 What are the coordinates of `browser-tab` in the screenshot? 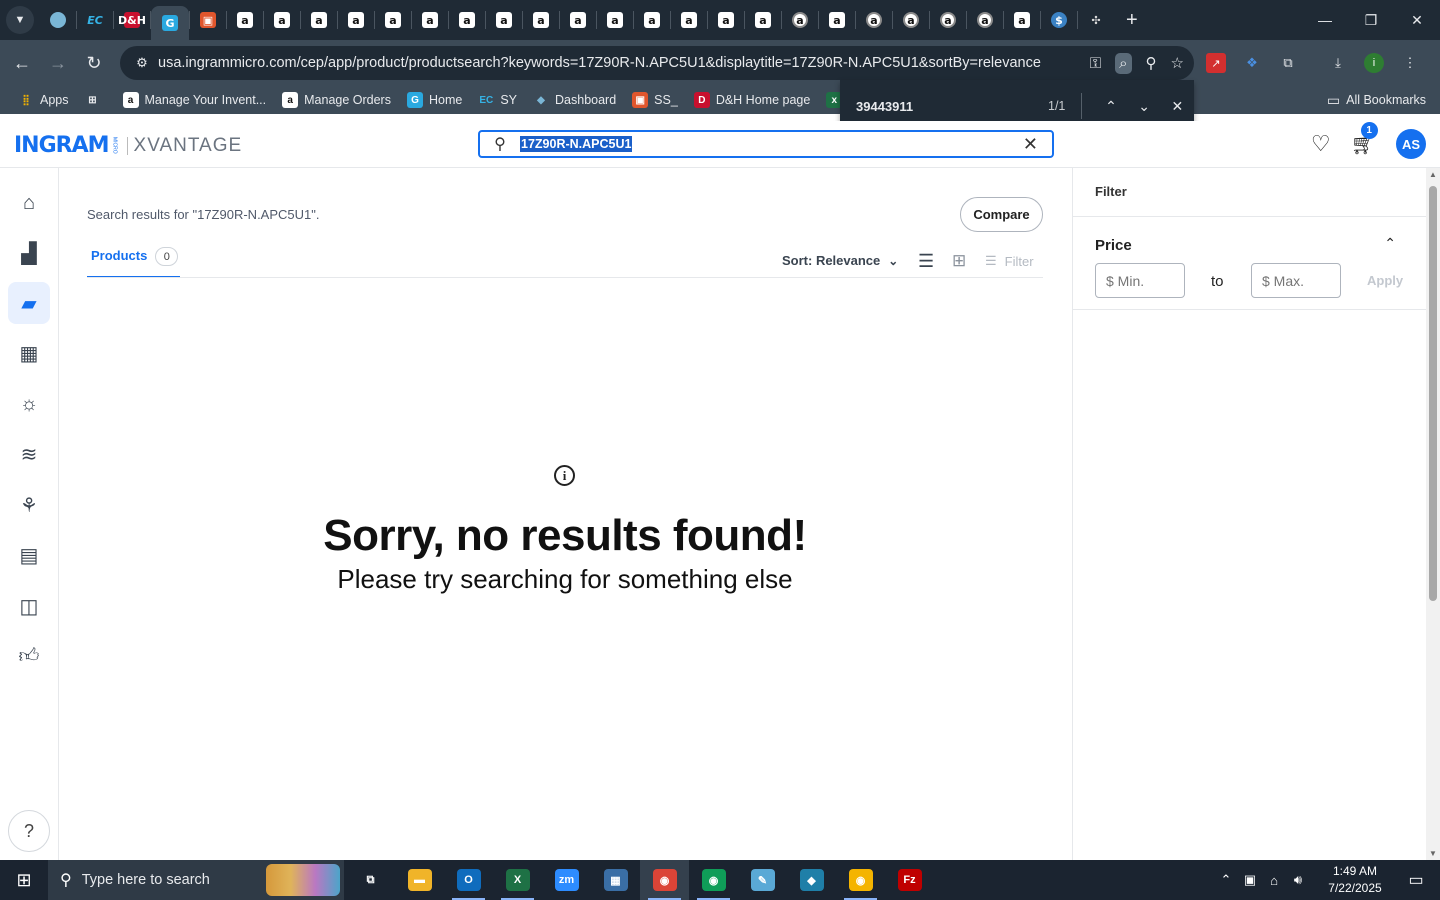 It's located at (58, 20).